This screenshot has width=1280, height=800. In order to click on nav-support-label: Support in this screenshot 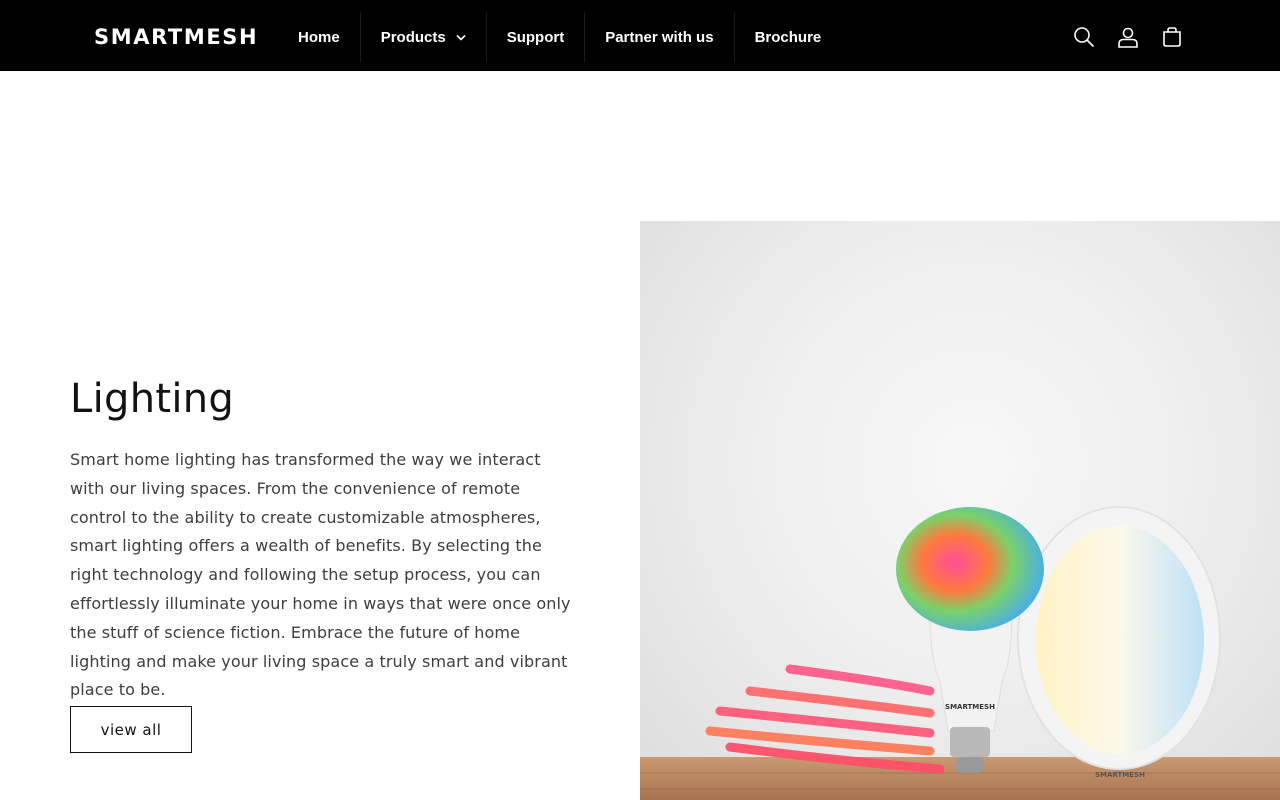, I will do `click(535, 37)`.